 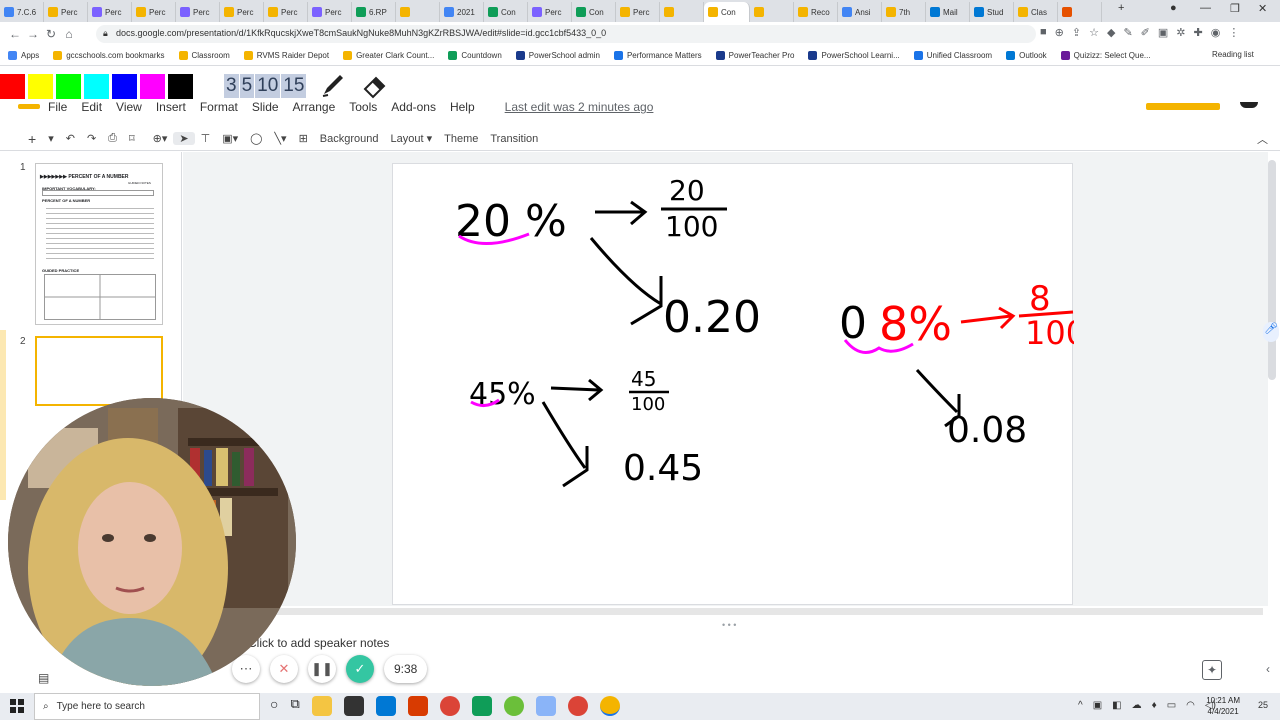 What do you see at coordinates (1145, 32) in the screenshot?
I see `edit-icon: ✐` at bounding box center [1145, 32].